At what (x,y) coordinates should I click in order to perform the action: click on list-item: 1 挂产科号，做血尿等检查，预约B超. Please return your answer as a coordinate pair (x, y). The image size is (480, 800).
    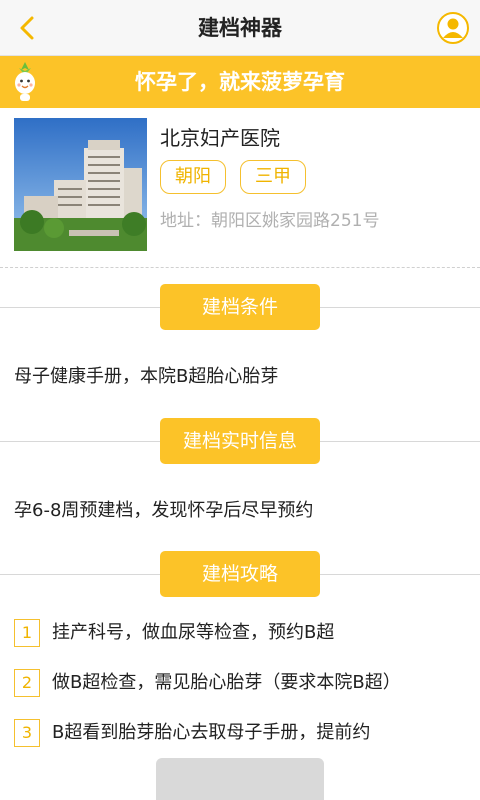
    Looking at the image, I should click on (240, 633).